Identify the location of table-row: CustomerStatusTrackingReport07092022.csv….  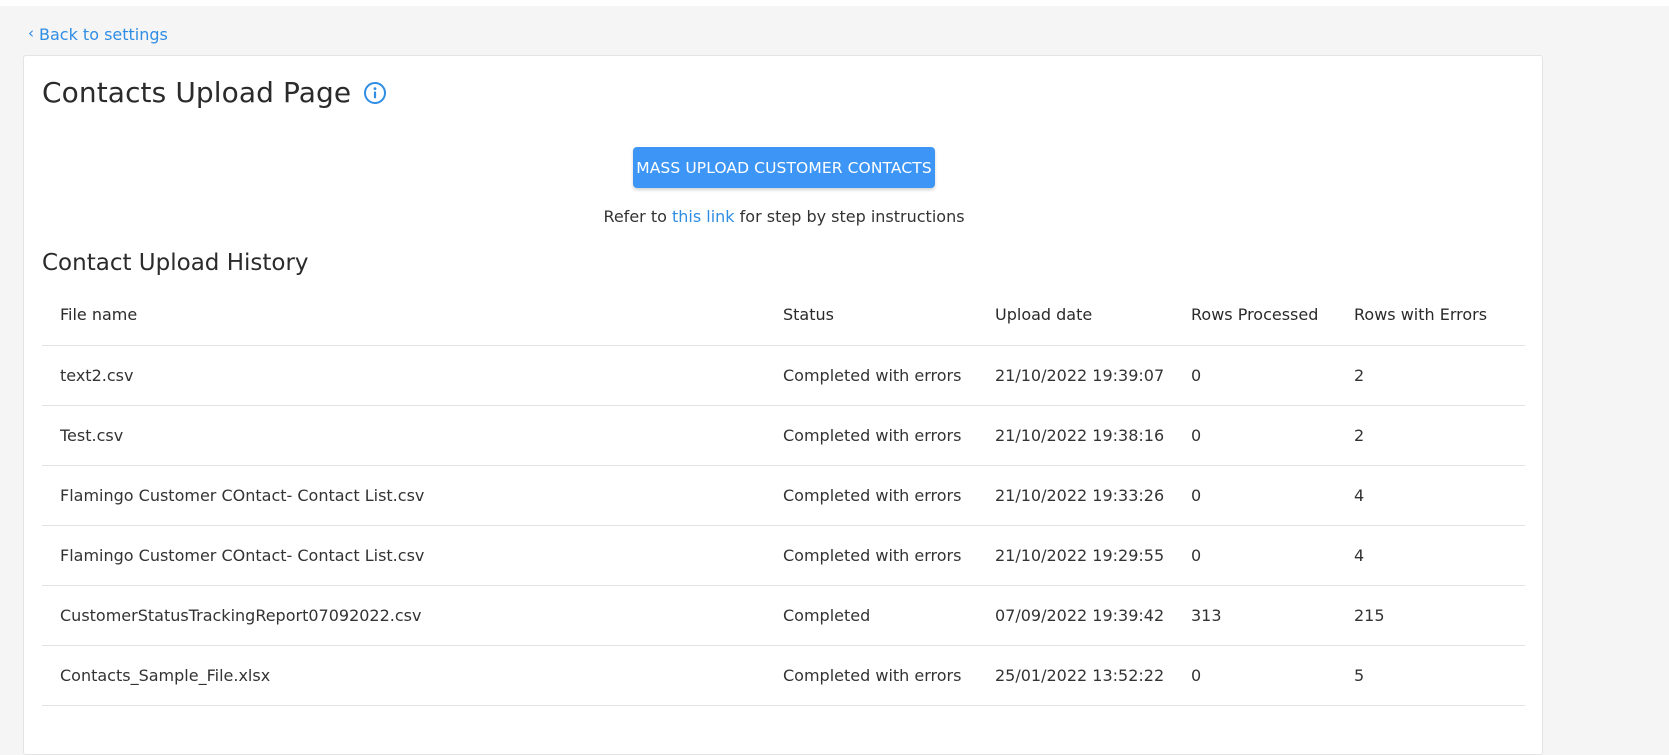
(783, 616).